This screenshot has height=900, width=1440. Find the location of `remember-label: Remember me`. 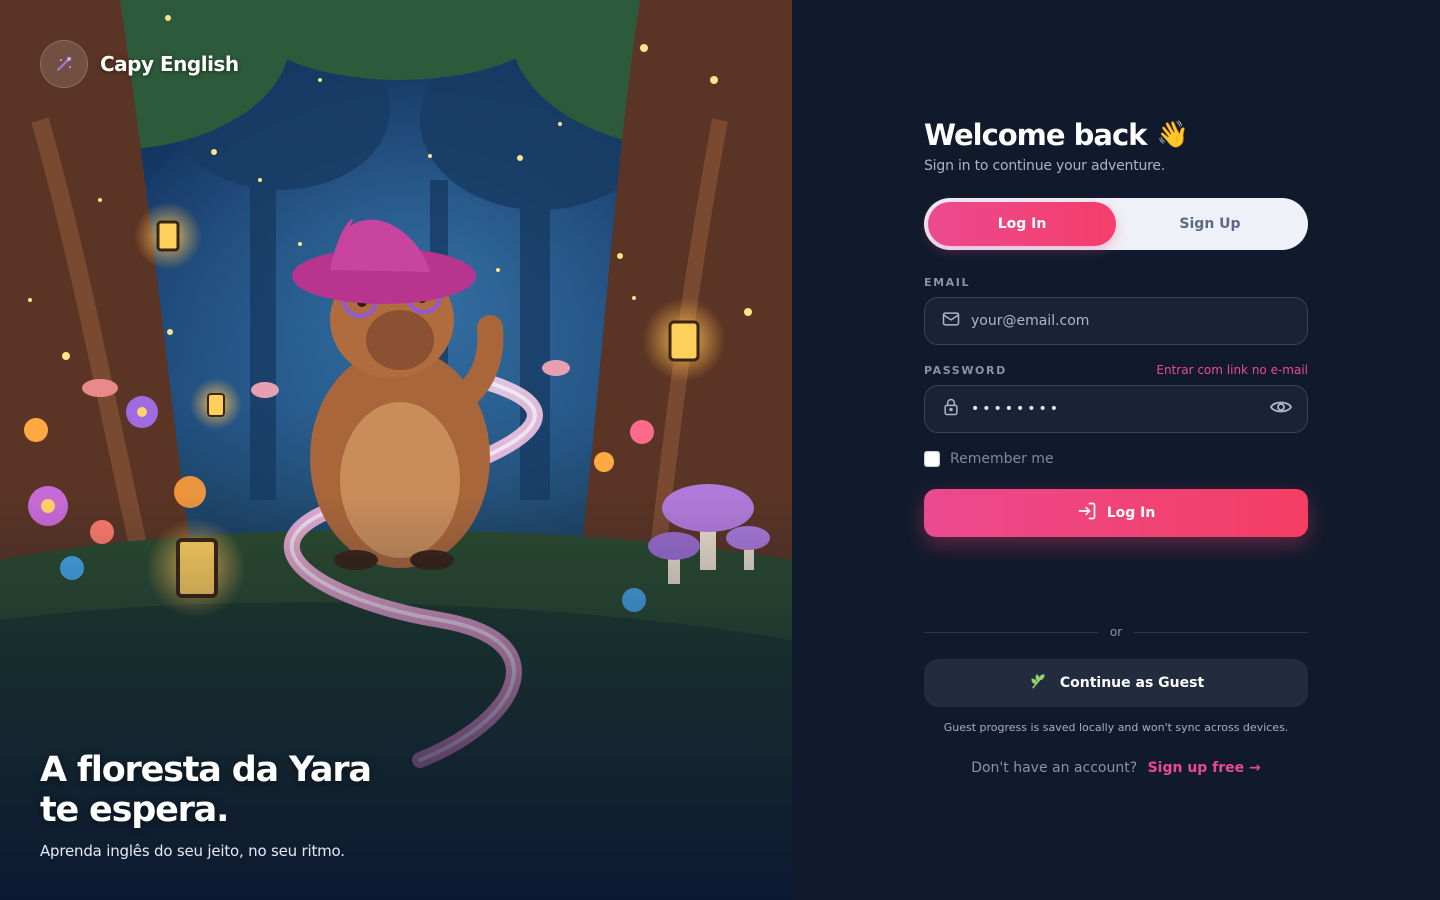

remember-label: Remember me is located at coordinates (1002, 459).